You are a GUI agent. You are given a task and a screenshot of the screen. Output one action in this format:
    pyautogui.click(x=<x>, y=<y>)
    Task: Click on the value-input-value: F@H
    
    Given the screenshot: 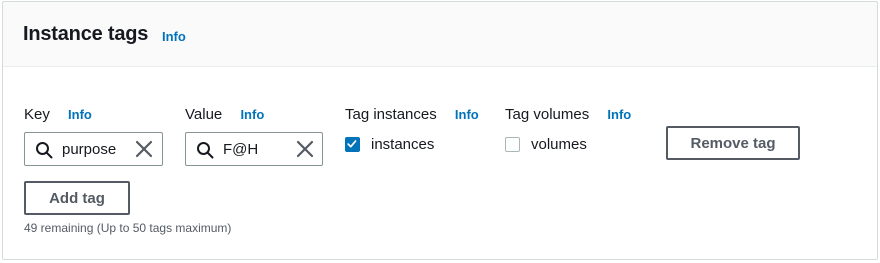 What is the action you would take?
    pyautogui.click(x=241, y=149)
    